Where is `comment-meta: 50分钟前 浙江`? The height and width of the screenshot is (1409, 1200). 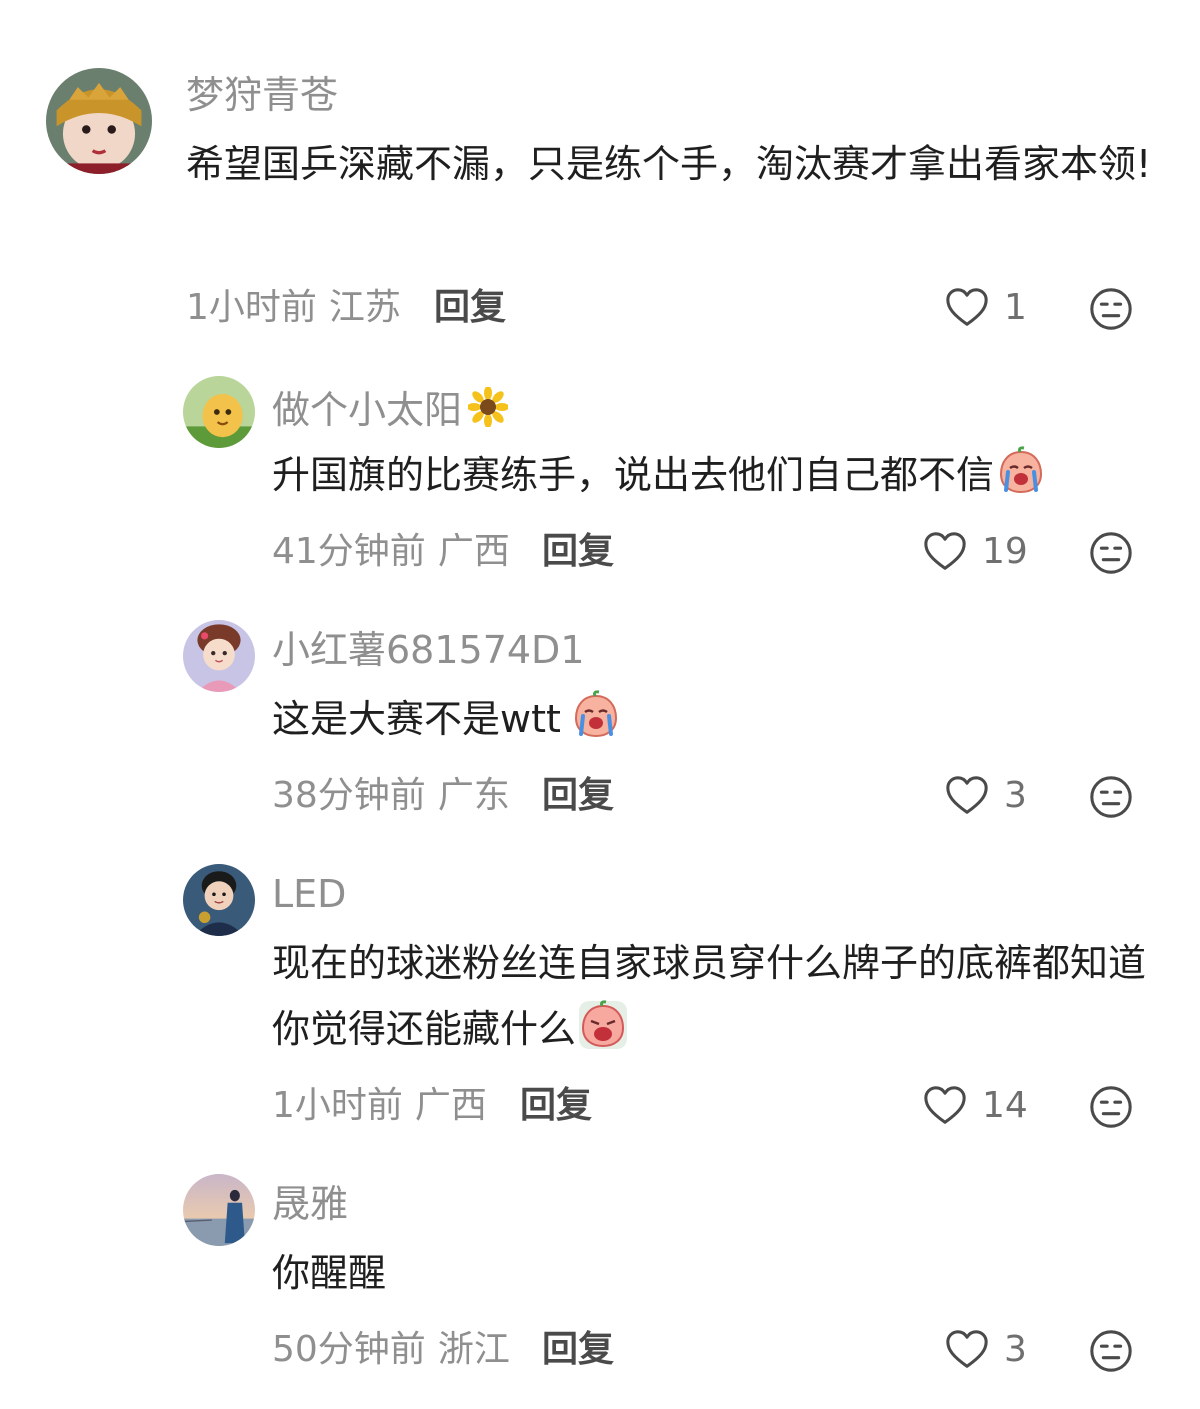
comment-meta: 50分钟前 浙江 is located at coordinates (391, 1350).